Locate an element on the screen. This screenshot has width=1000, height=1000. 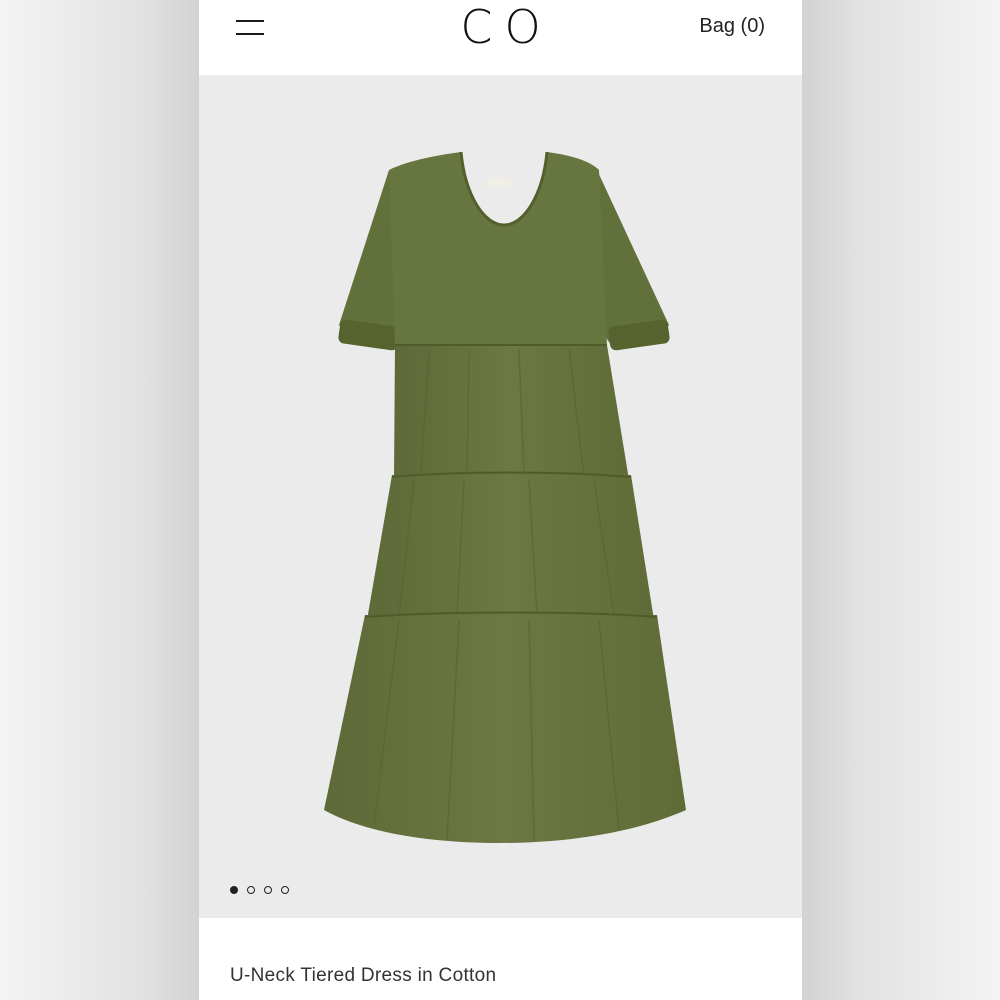
bag-button: Bag (0) is located at coordinates (732, 26).